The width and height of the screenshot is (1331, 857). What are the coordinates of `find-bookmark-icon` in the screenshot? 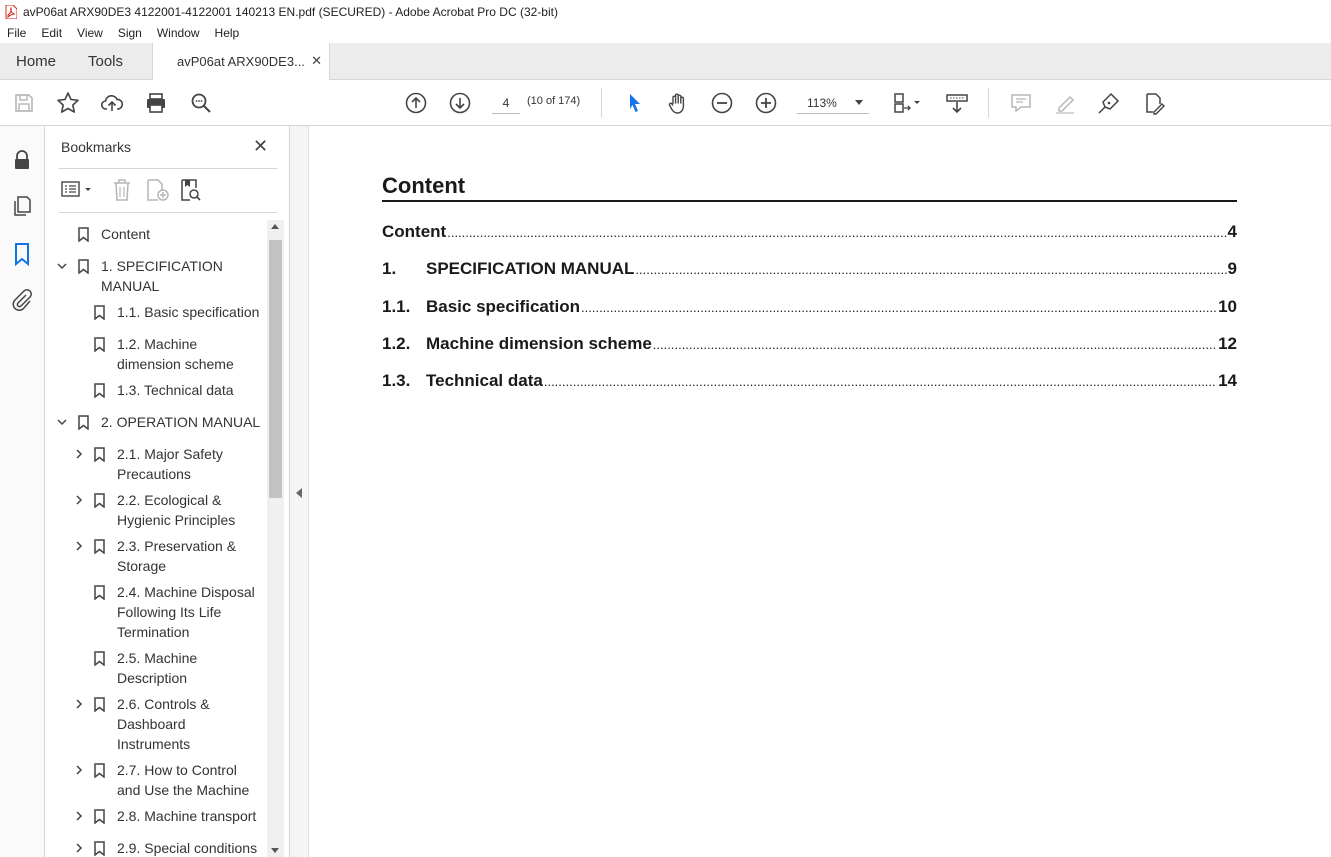 It's located at (191, 192).